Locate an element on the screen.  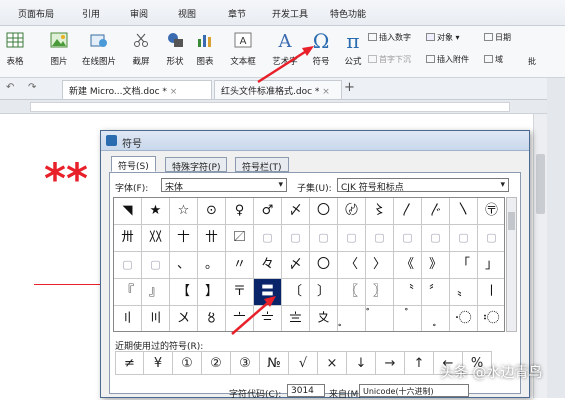
symbol-cell: 〵 is located at coordinates (464, 211).